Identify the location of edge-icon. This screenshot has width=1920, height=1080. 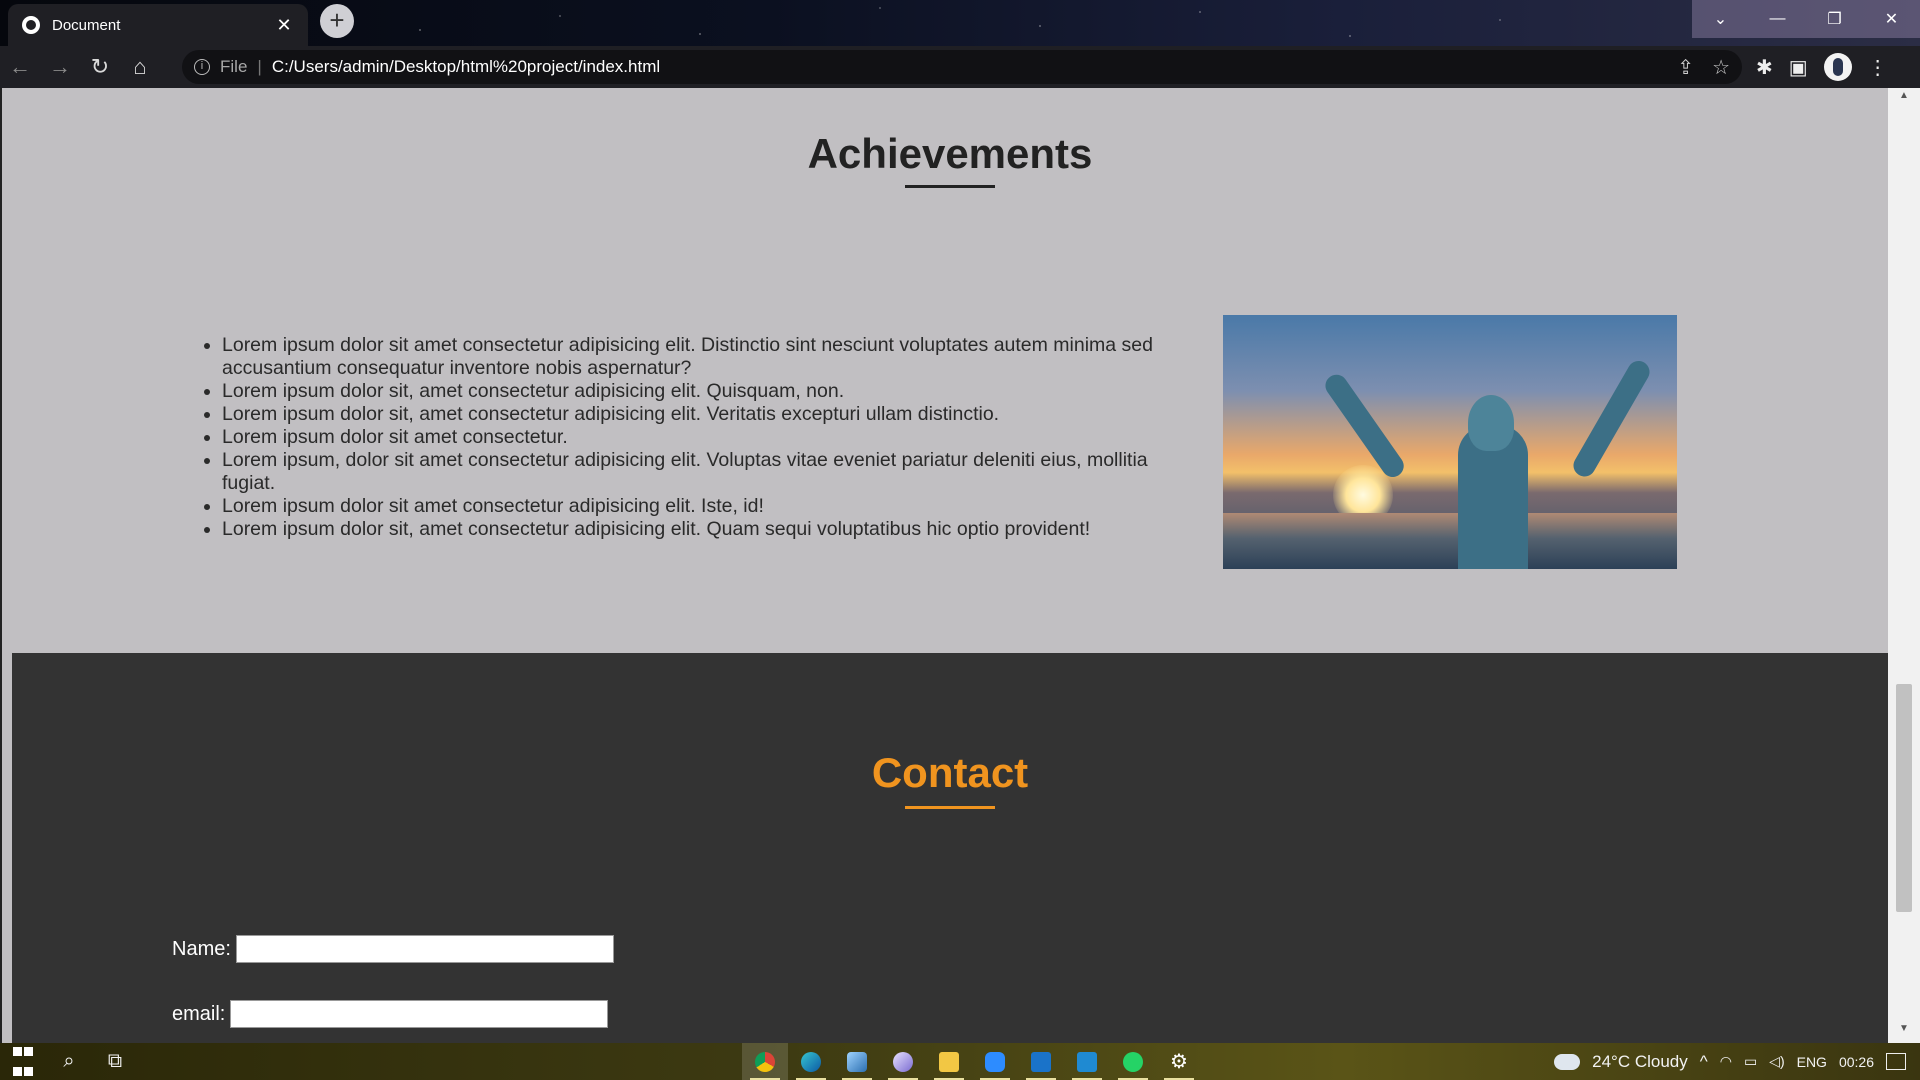
(811, 1061).